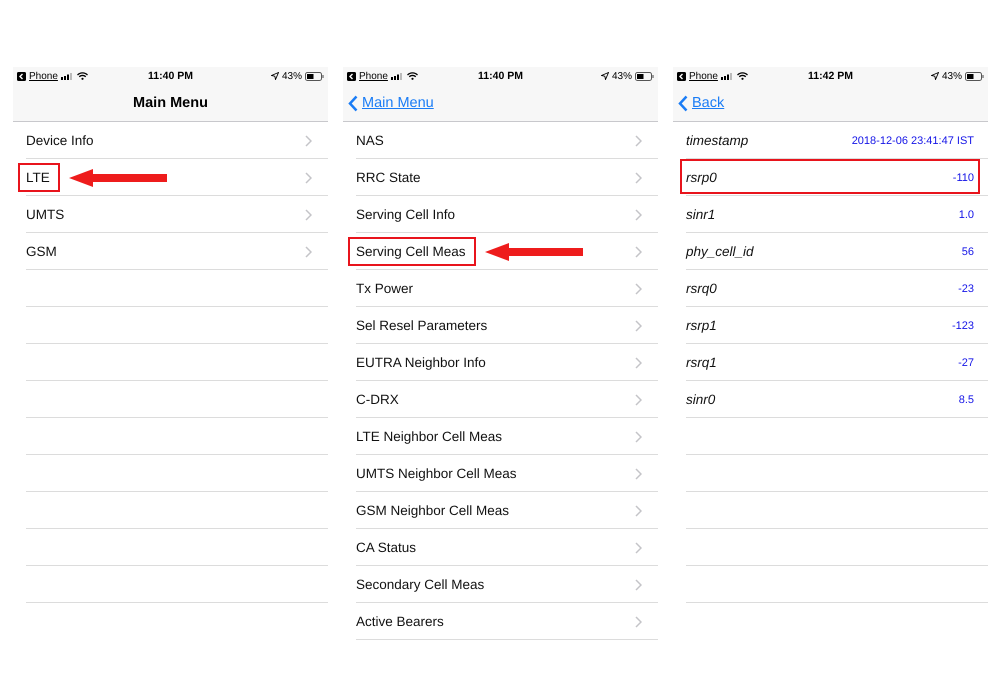 The image size is (1000, 700). What do you see at coordinates (701, 362) in the screenshot?
I see `field-label: rsrq1` at bounding box center [701, 362].